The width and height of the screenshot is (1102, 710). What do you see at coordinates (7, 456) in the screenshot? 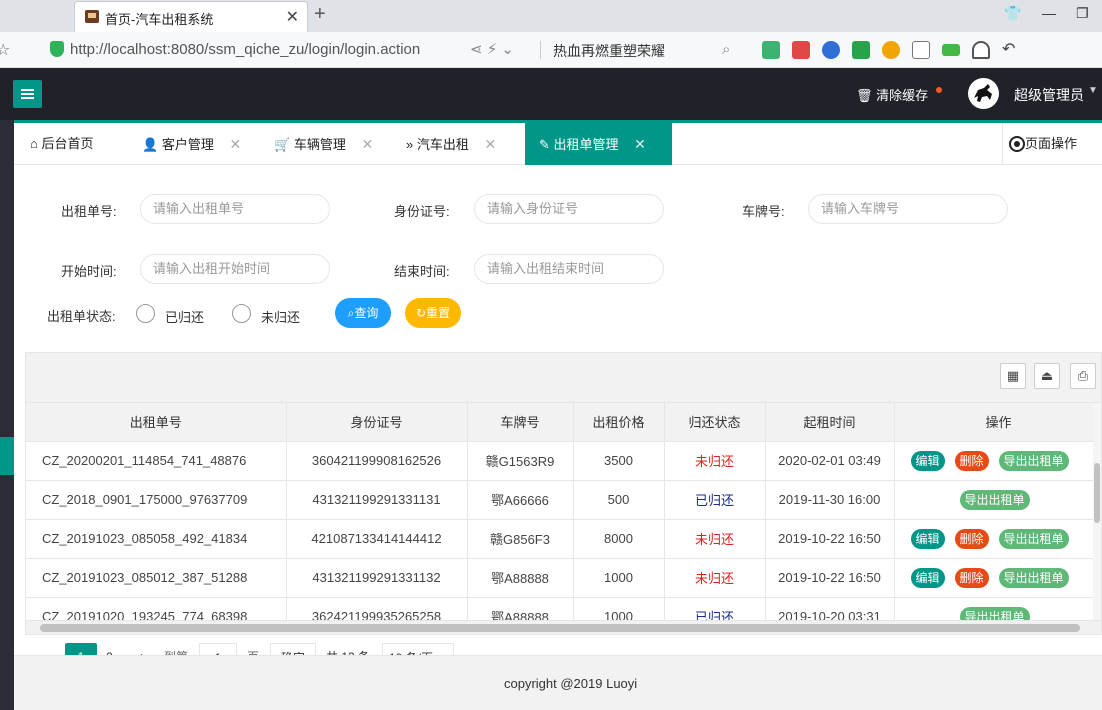
I see `sidebar-active-item` at bounding box center [7, 456].